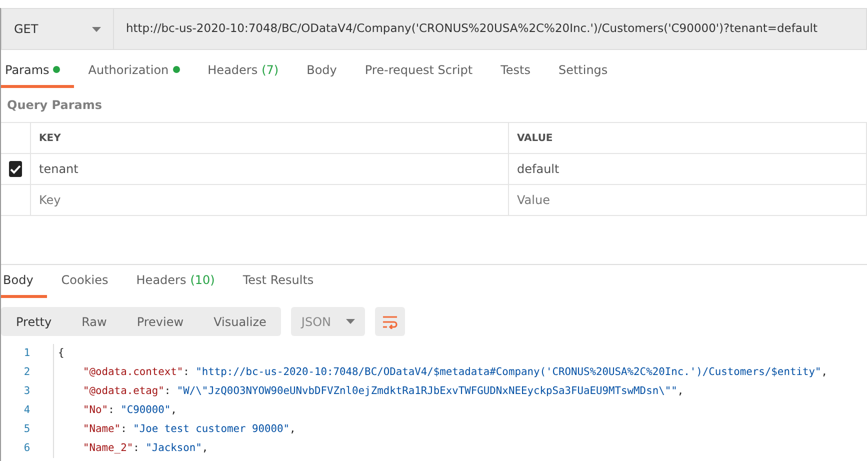 Image resolution: width=867 pixels, height=461 pixels. Describe the element at coordinates (174, 448) in the screenshot. I see `json-value: "Jackson"` at that location.